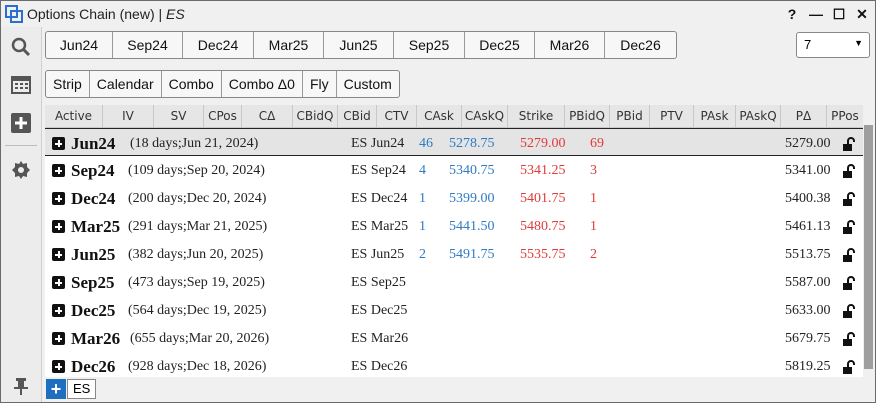 The width and height of the screenshot is (876, 403). Describe the element at coordinates (223, 116) in the screenshot. I see `col-cpos: CPos` at that location.